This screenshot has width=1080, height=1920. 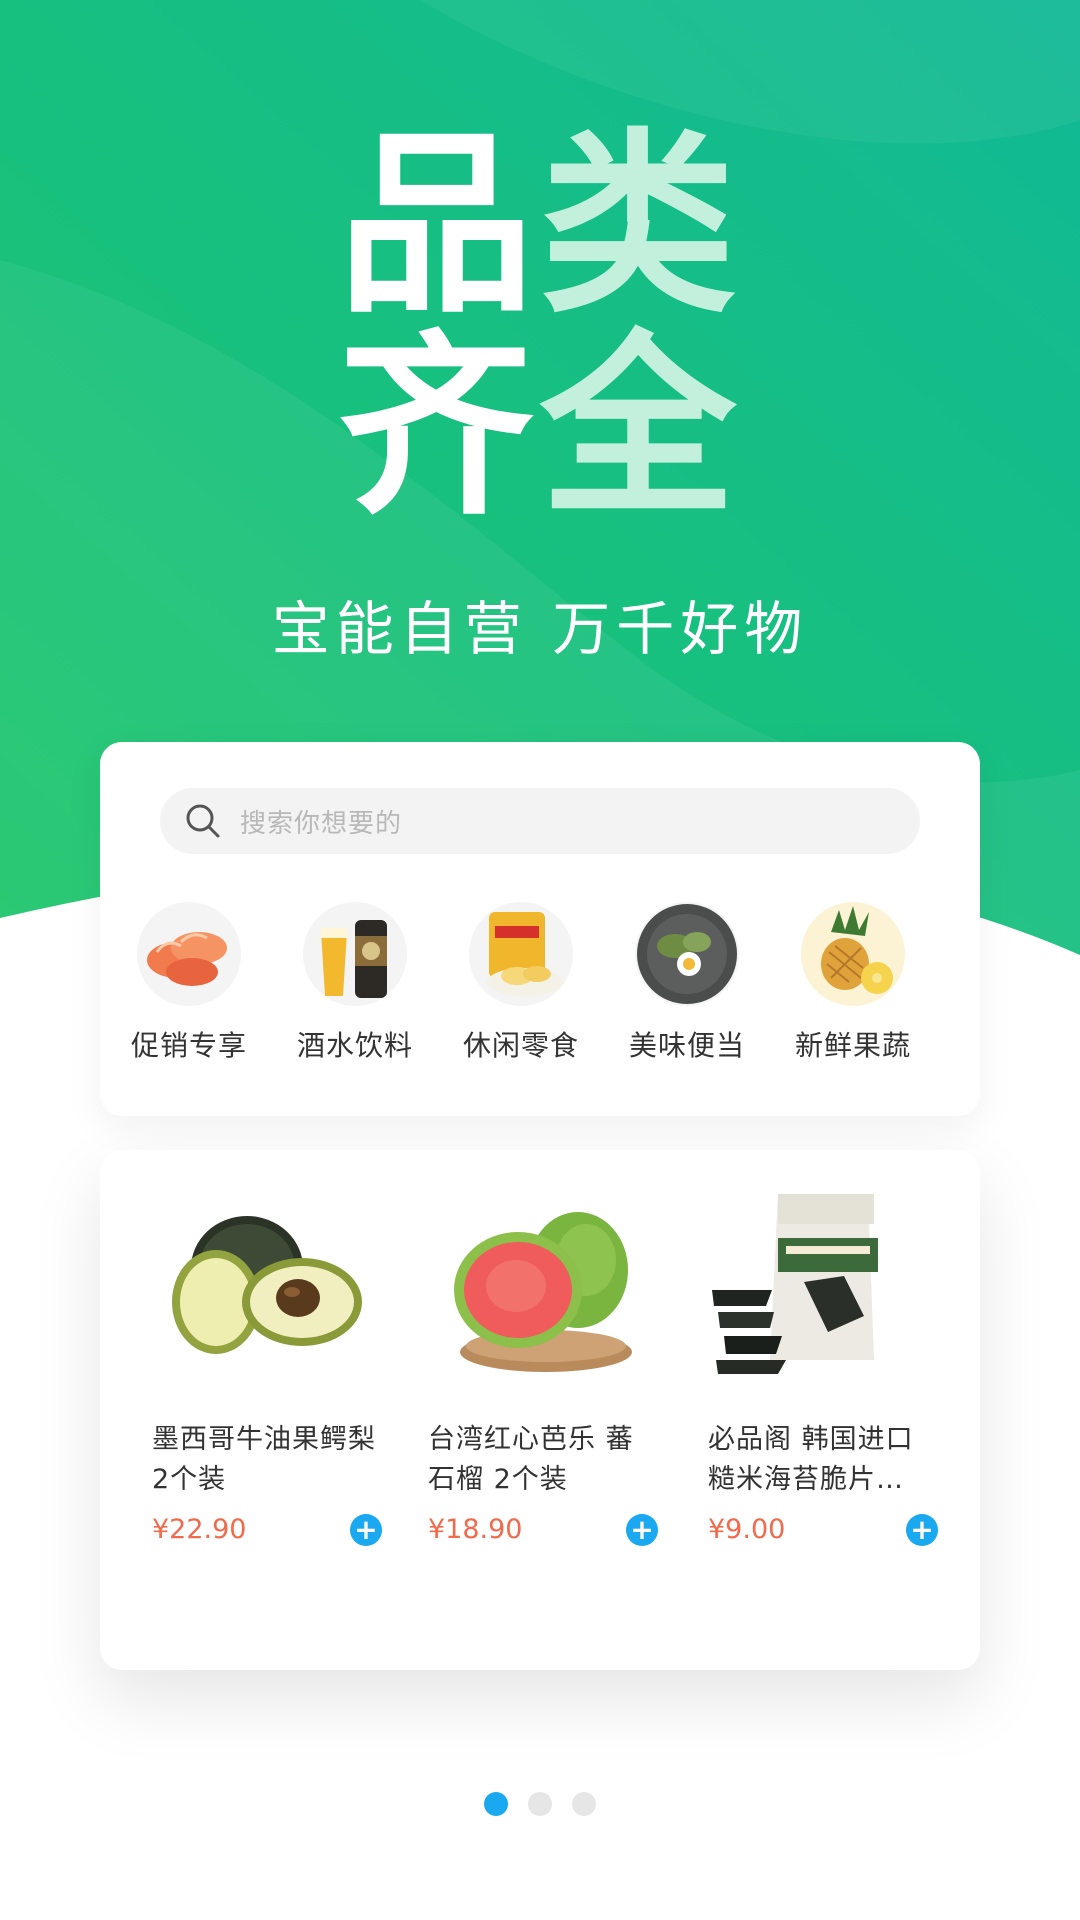 I want to click on seaweed-crisps-image, so click(x=823, y=1285).